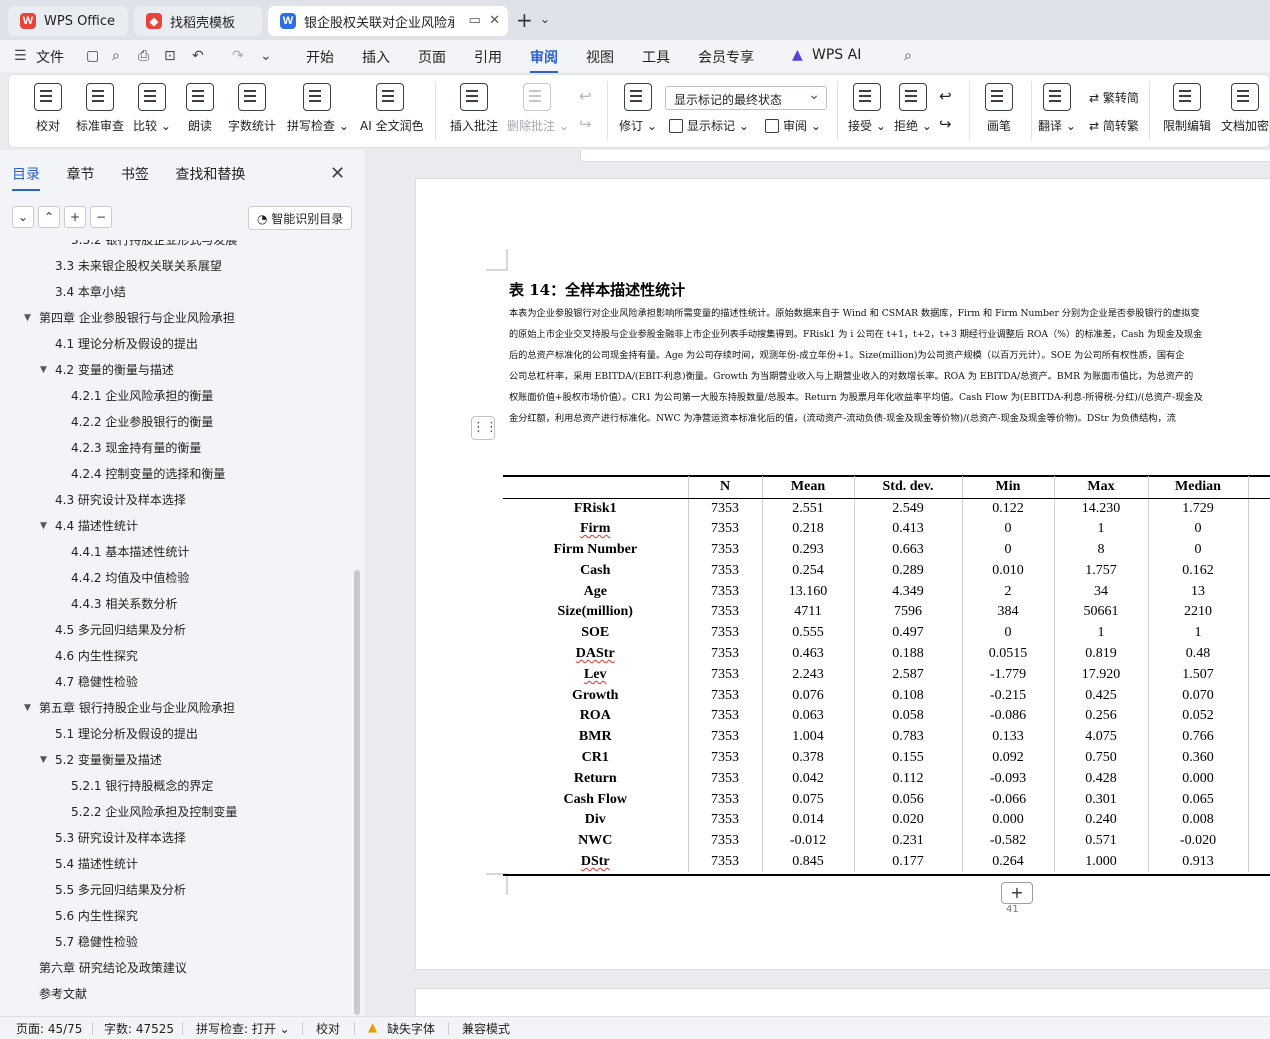  What do you see at coordinates (488, 57) in the screenshot?
I see `menu-references: 引用` at bounding box center [488, 57].